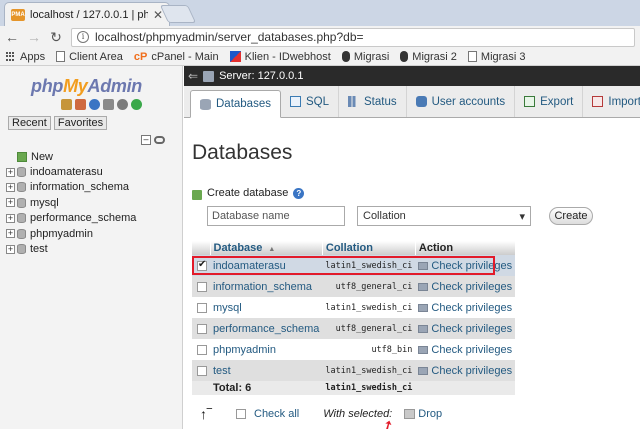 This screenshot has height=429, width=640. I want to click on tab-export: Export, so click(549, 101).